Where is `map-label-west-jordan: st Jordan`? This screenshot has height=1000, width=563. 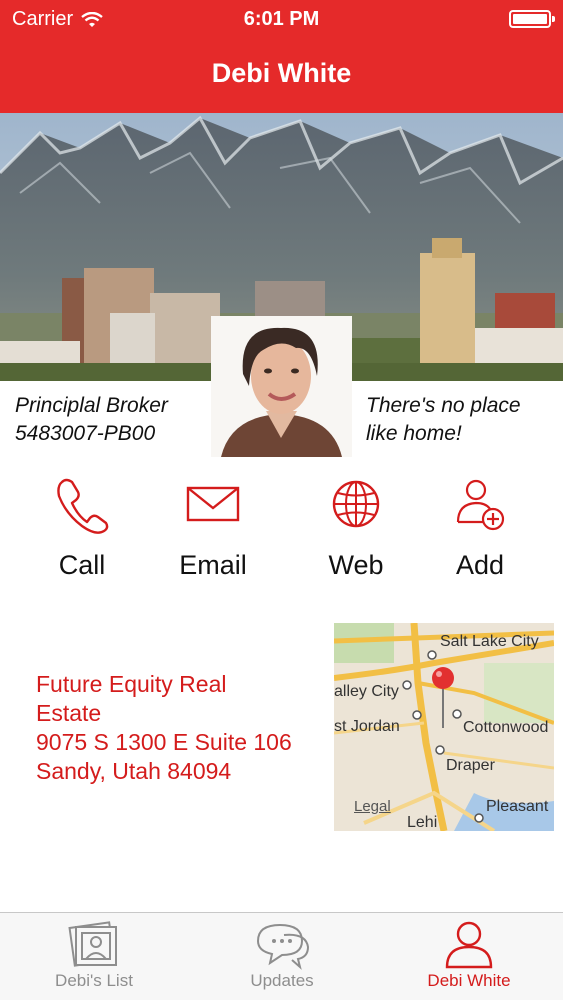 map-label-west-jordan: st Jordan is located at coordinates (367, 726).